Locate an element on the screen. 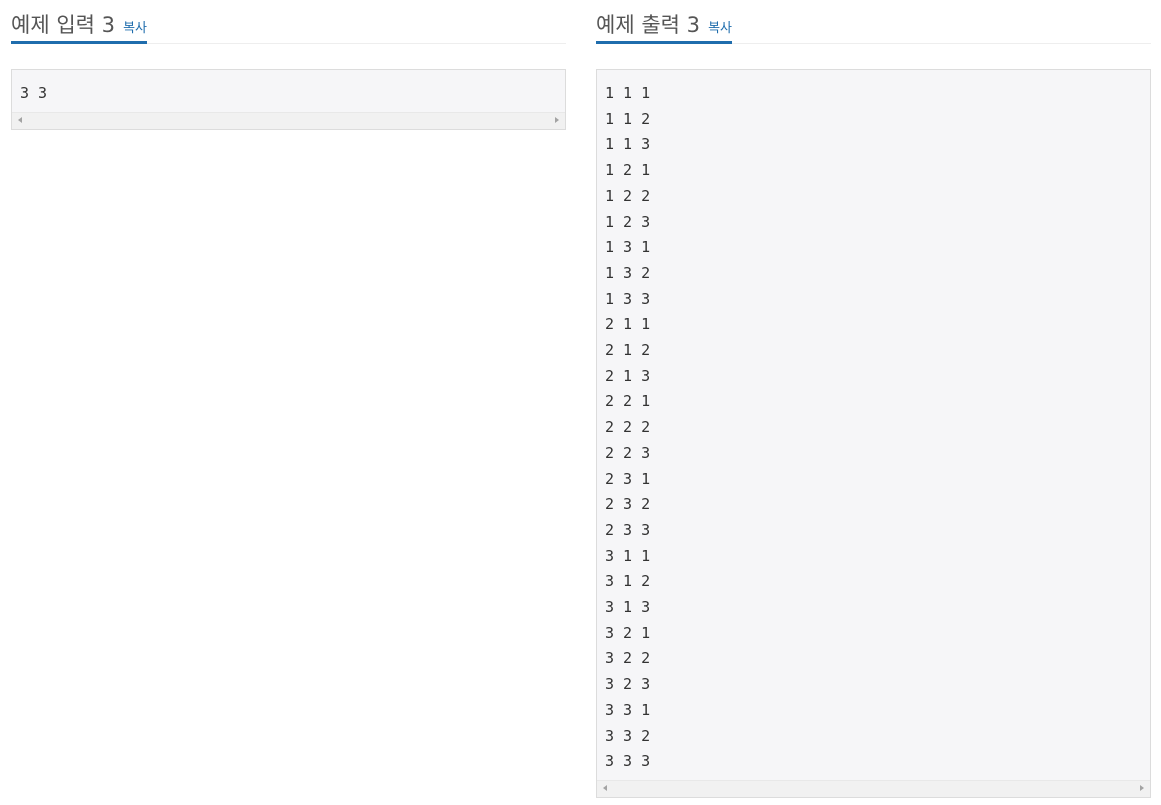 The width and height of the screenshot is (1161, 805). copy-output-button: 복사 is located at coordinates (720, 28).